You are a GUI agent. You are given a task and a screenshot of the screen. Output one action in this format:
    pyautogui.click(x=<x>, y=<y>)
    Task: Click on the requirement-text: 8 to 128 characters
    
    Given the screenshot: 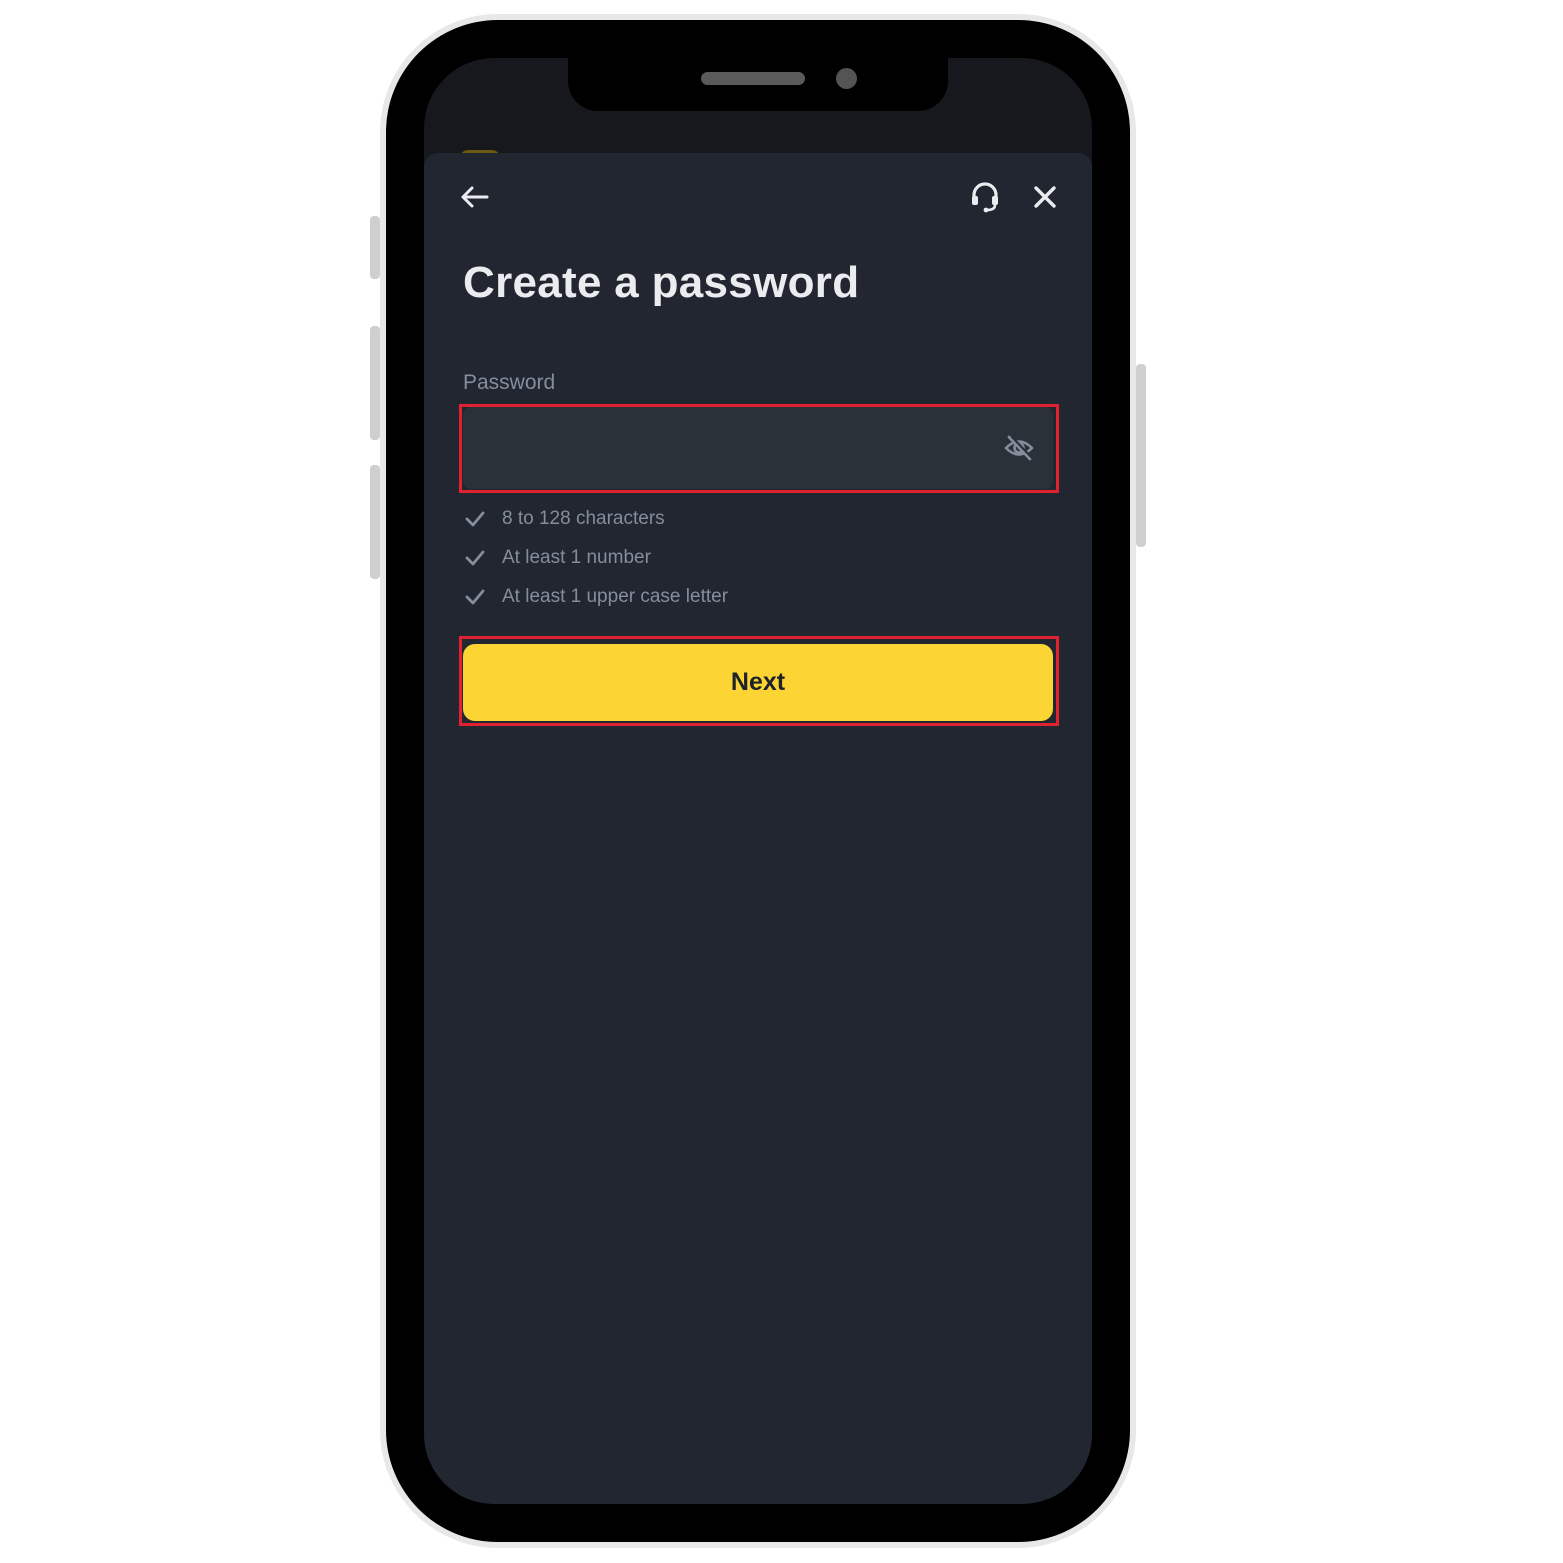 What is the action you would take?
    pyautogui.click(x=583, y=518)
    